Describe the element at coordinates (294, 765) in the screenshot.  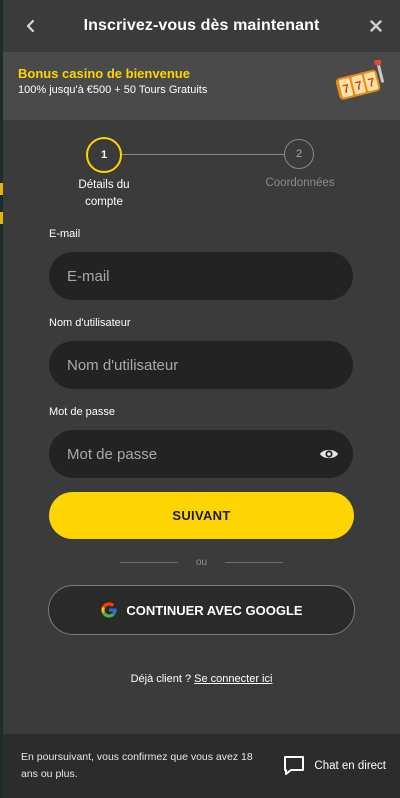
I see `chat-icon` at that location.